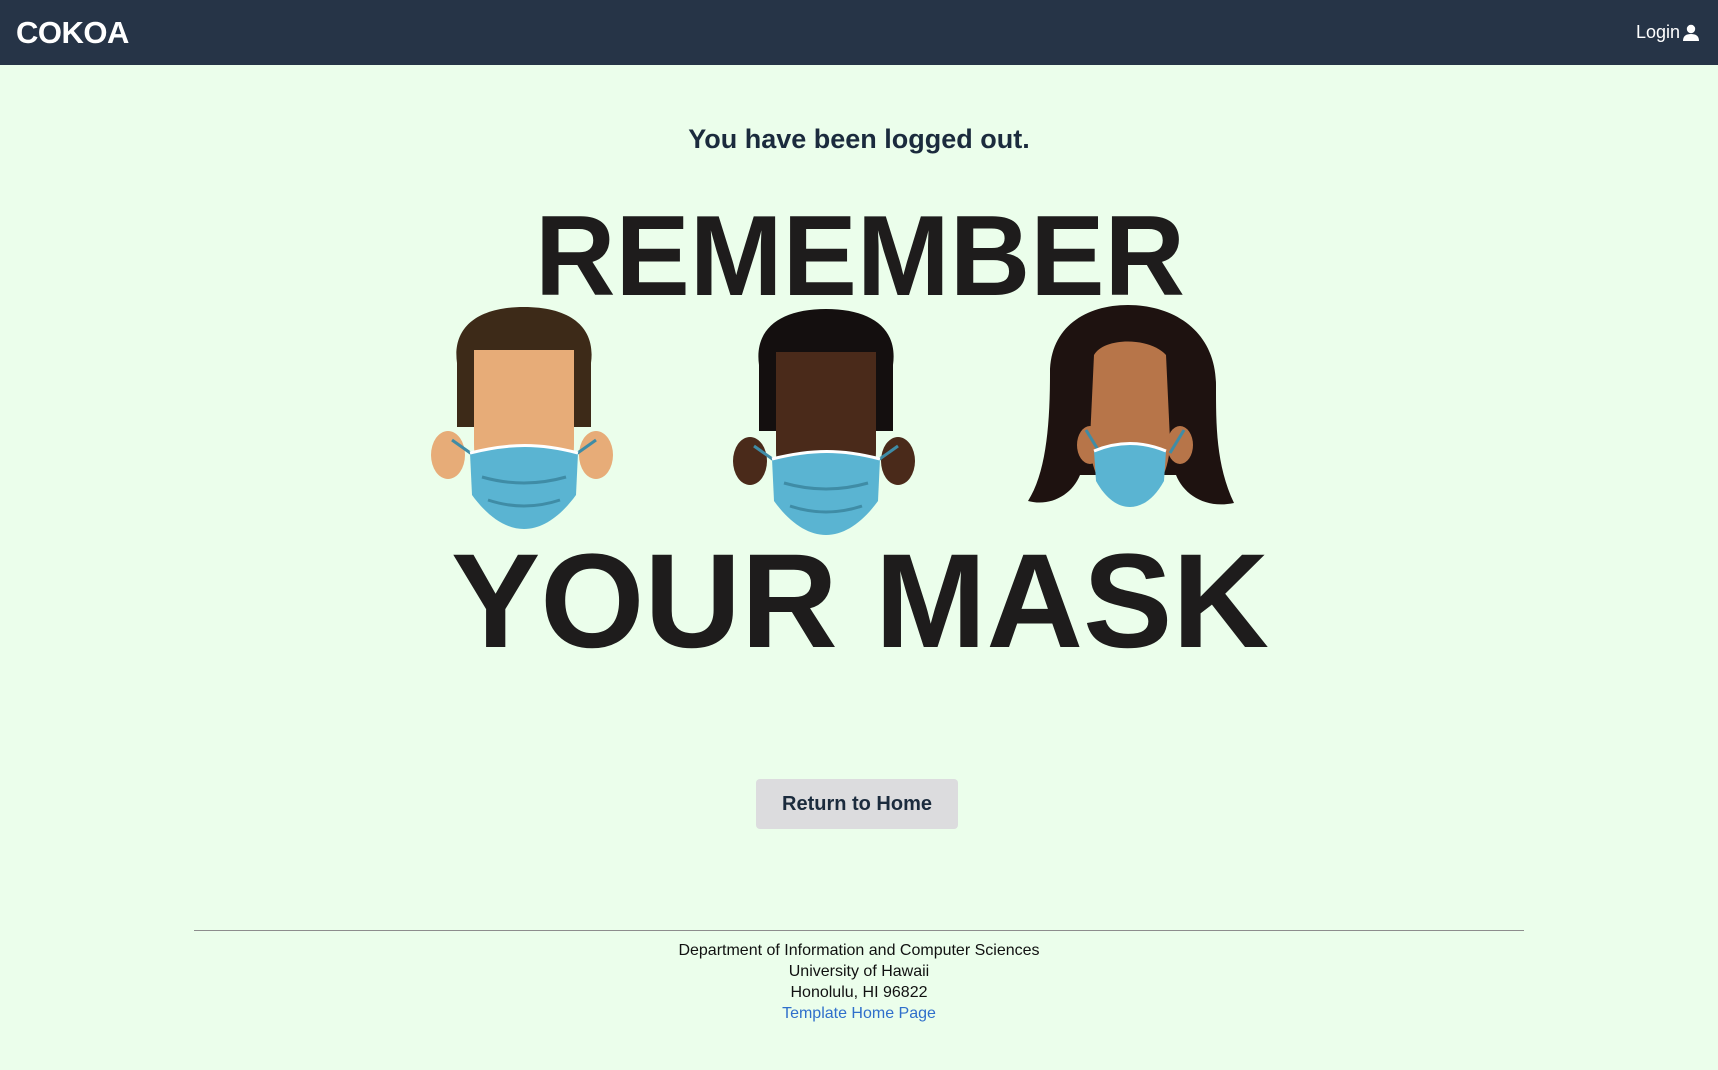 The width and height of the screenshot is (1718, 1070). What do you see at coordinates (859, 32) in the screenshot?
I see `top-navbar: COKOA Login` at bounding box center [859, 32].